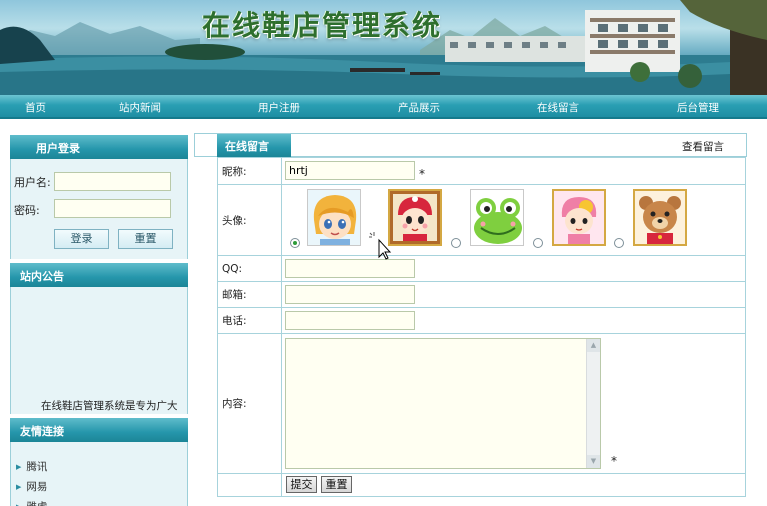  I want to click on avatar-blonde-girl-icon, so click(334, 217).